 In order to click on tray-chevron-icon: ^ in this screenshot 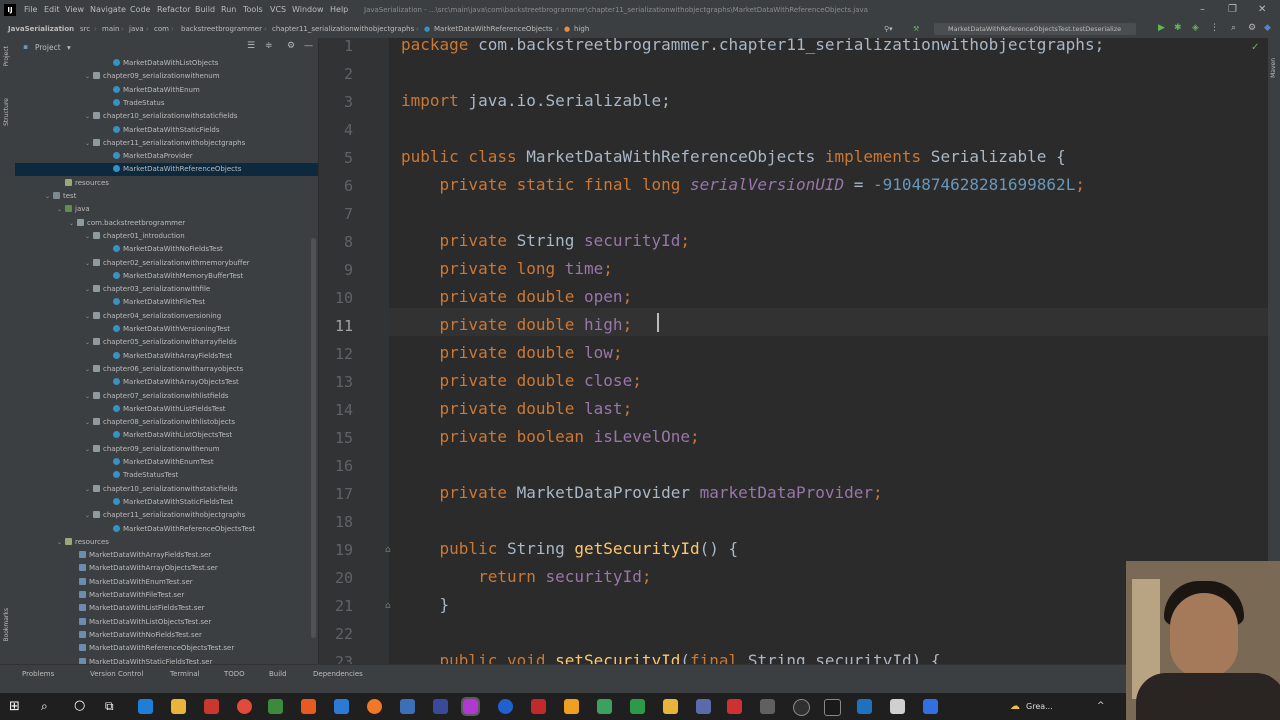, I will do `click(1101, 706)`.